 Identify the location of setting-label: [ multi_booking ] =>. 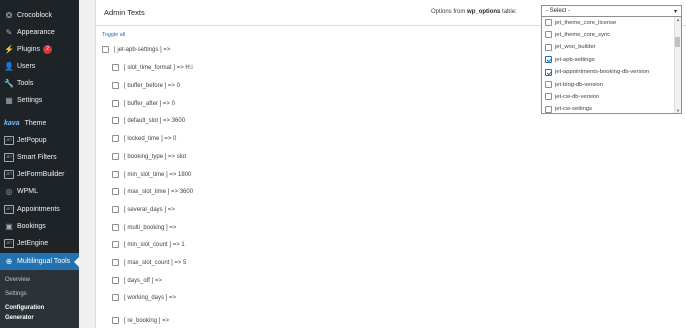
(150, 227).